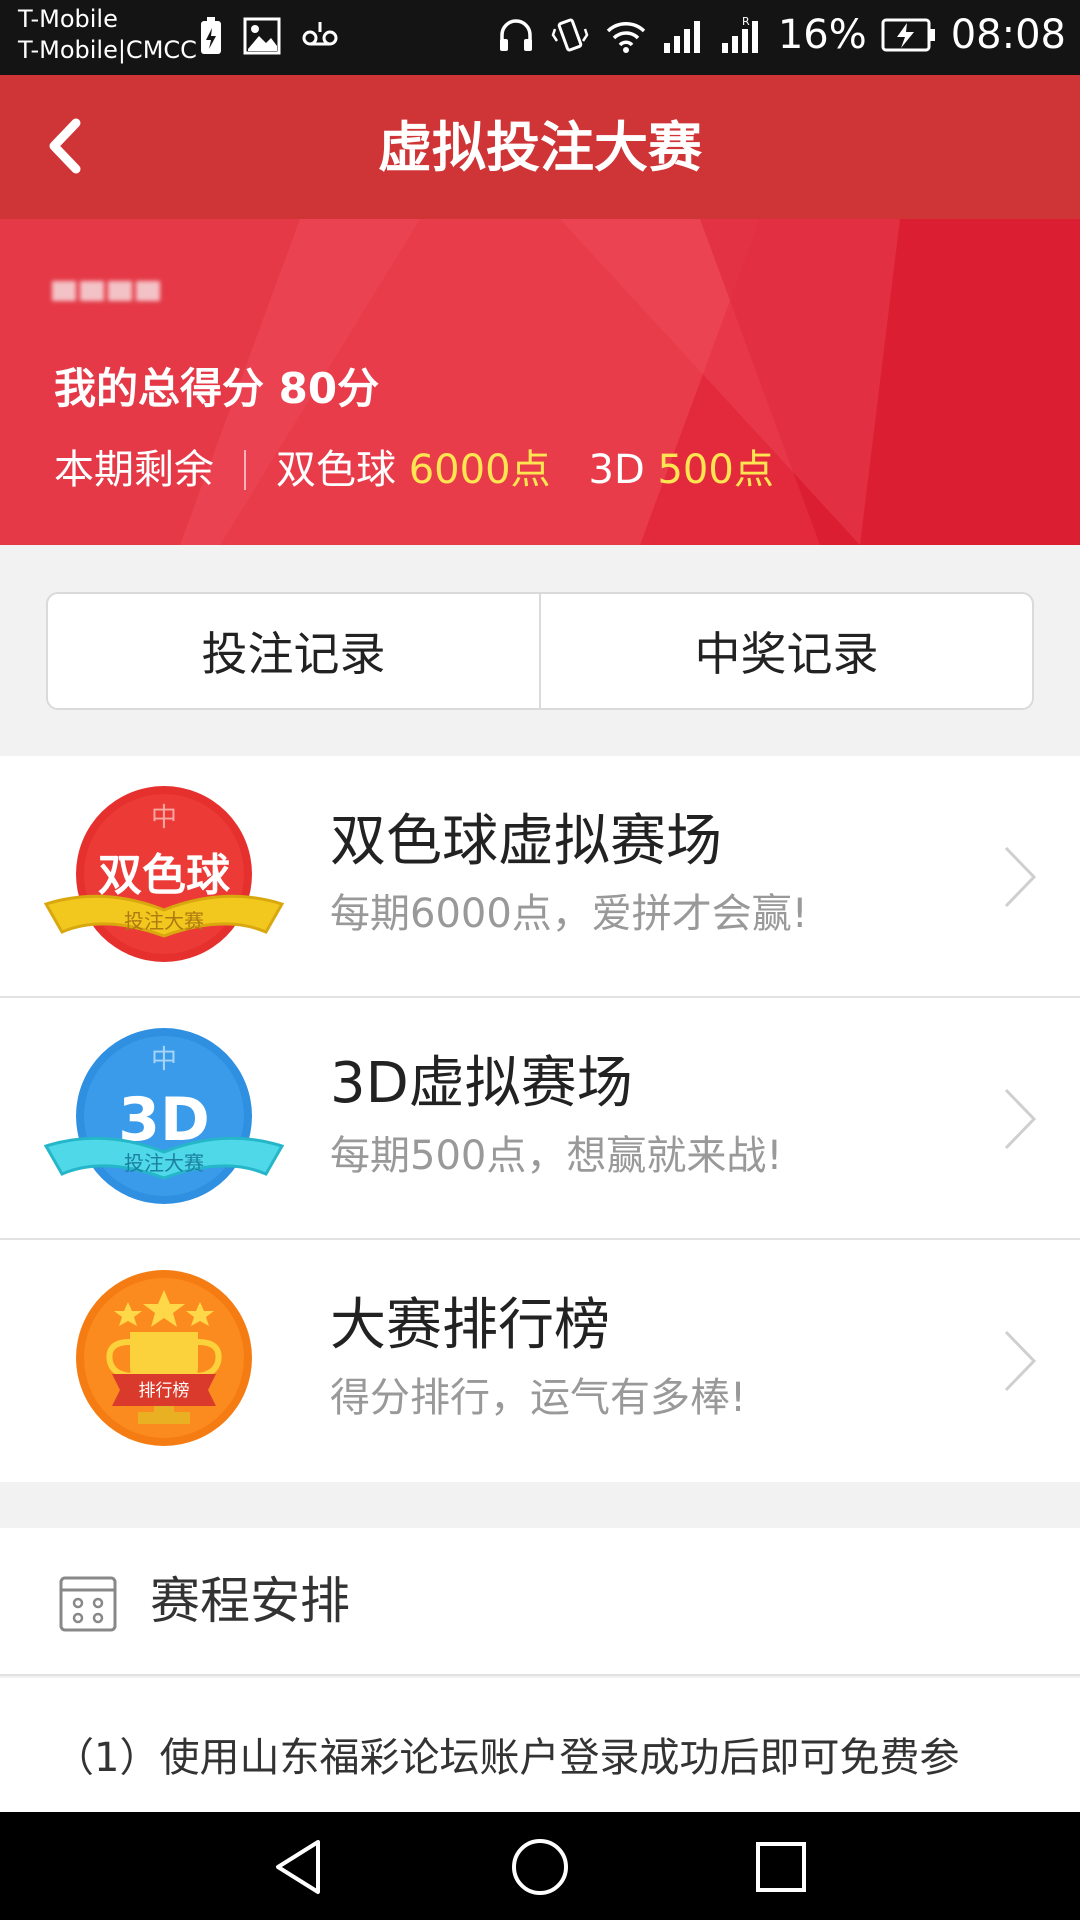 This screenshot has height=1920, width=1080. What do you see at coordinates (538, 1398) in the screenshot?
I see `game-subtitle: 得分排行，运气有多棒!` at bounding box center [538, 1398].